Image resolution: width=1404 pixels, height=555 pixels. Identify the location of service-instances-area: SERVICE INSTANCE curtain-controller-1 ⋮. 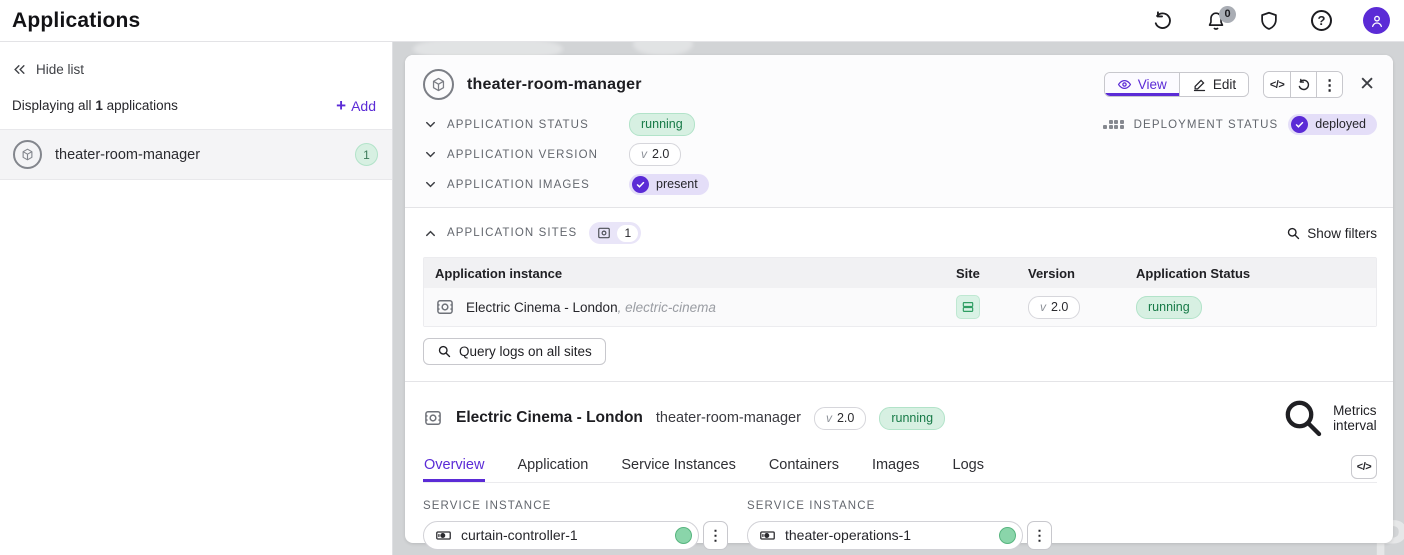
(900, 525).